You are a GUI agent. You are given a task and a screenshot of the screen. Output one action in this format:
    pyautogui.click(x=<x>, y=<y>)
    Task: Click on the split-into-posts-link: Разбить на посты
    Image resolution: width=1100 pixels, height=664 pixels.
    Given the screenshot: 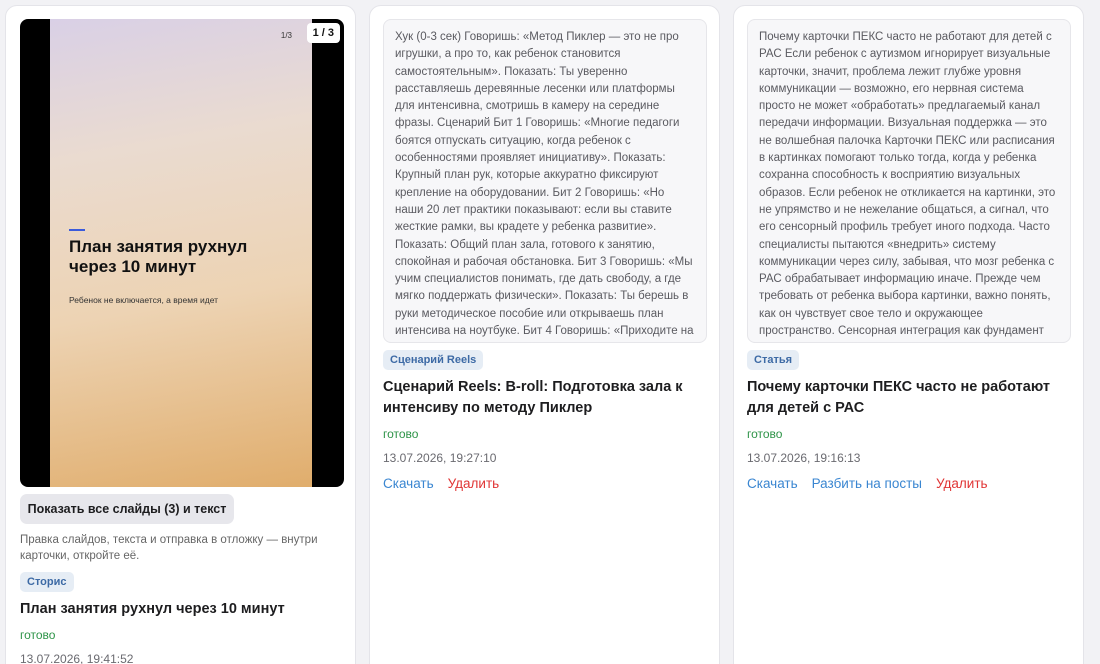 What is the action you would take?
    pyautogui.click(x=867, y=483)
    